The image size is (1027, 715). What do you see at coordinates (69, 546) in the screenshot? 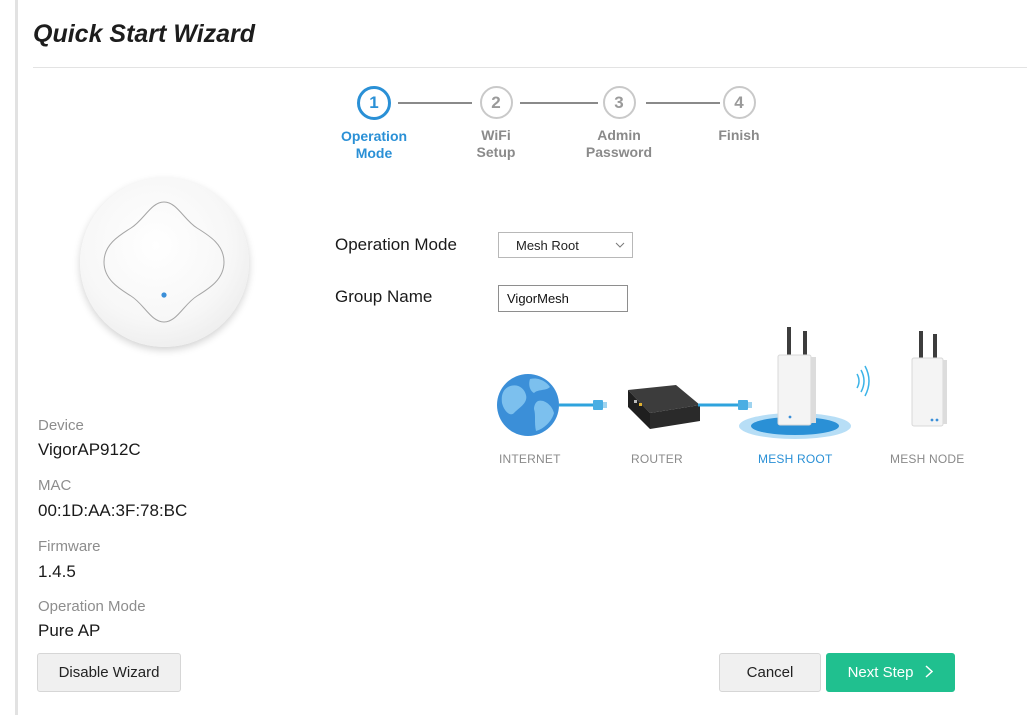
I see `firmware-label: Firmware` at bounding box center [69, 546].